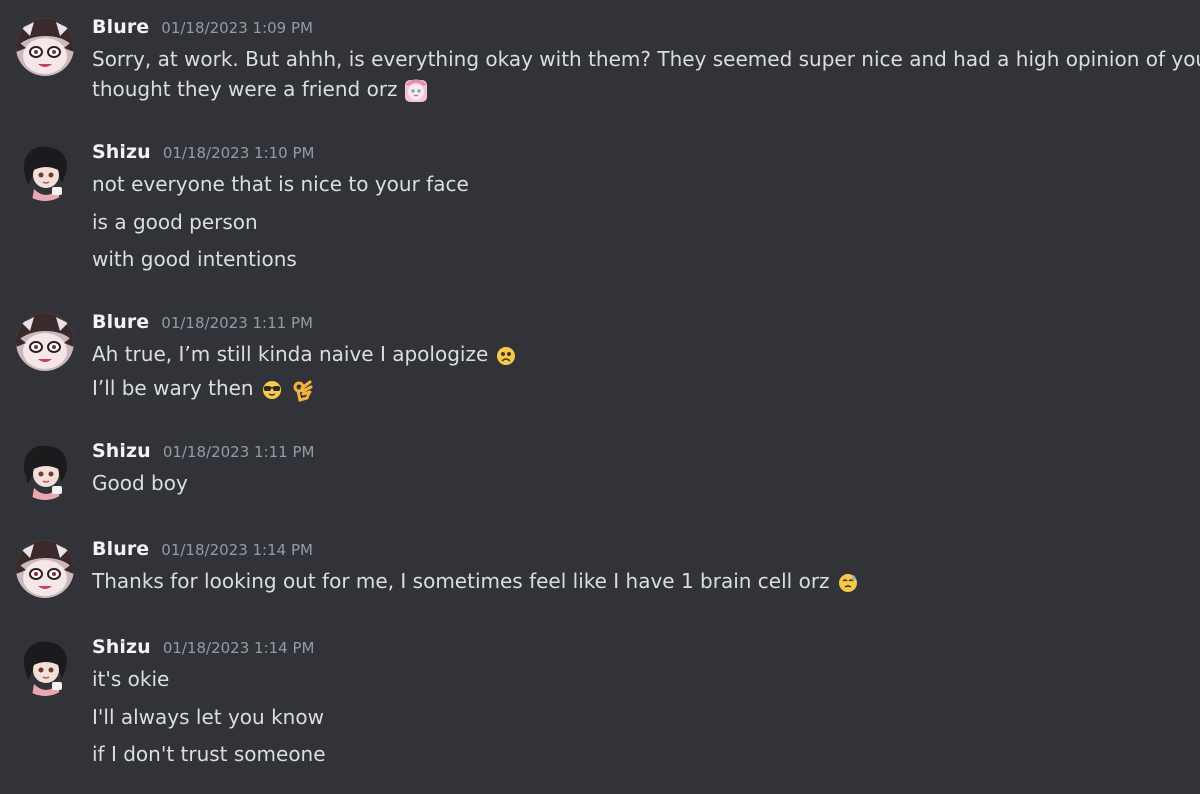 The image size is (1200, 794). What do you see at coordinates (194, 259) in the screenshot?
I see `message-text: with good intentions` at bounding box center [194, 259].